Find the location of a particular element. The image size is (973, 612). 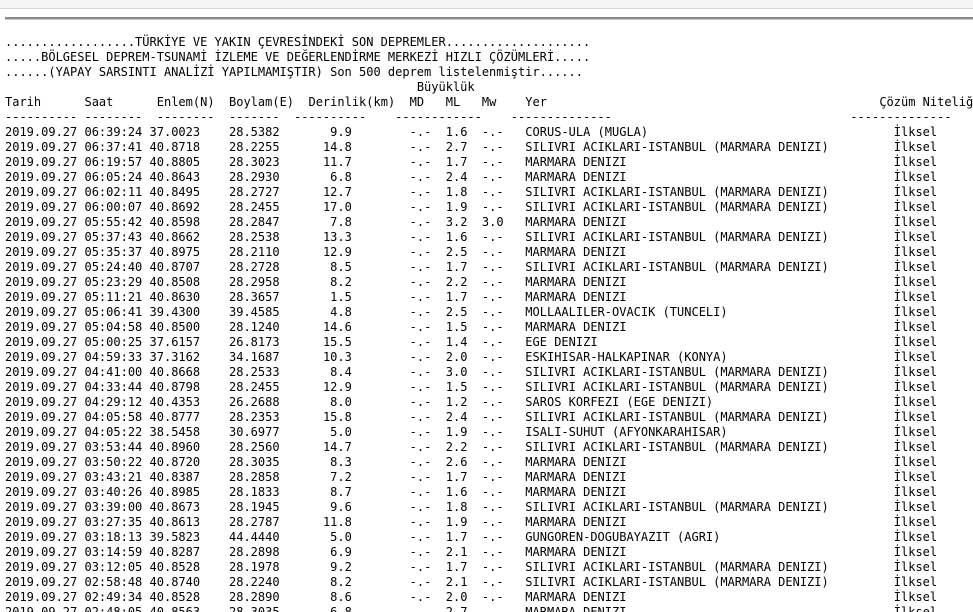

cell-enlem: 40.8643 is located at coordinates (175, 177).